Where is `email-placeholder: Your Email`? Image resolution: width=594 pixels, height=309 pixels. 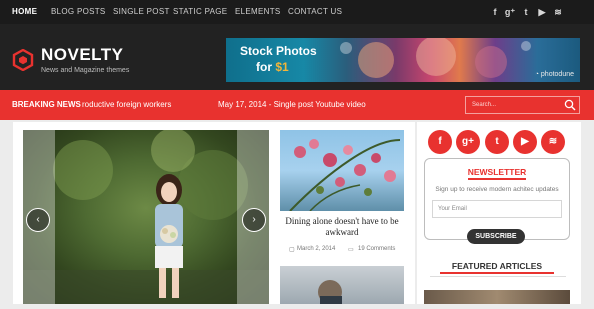 email-placeholder: Your Email is located at coordinates (452, 209).